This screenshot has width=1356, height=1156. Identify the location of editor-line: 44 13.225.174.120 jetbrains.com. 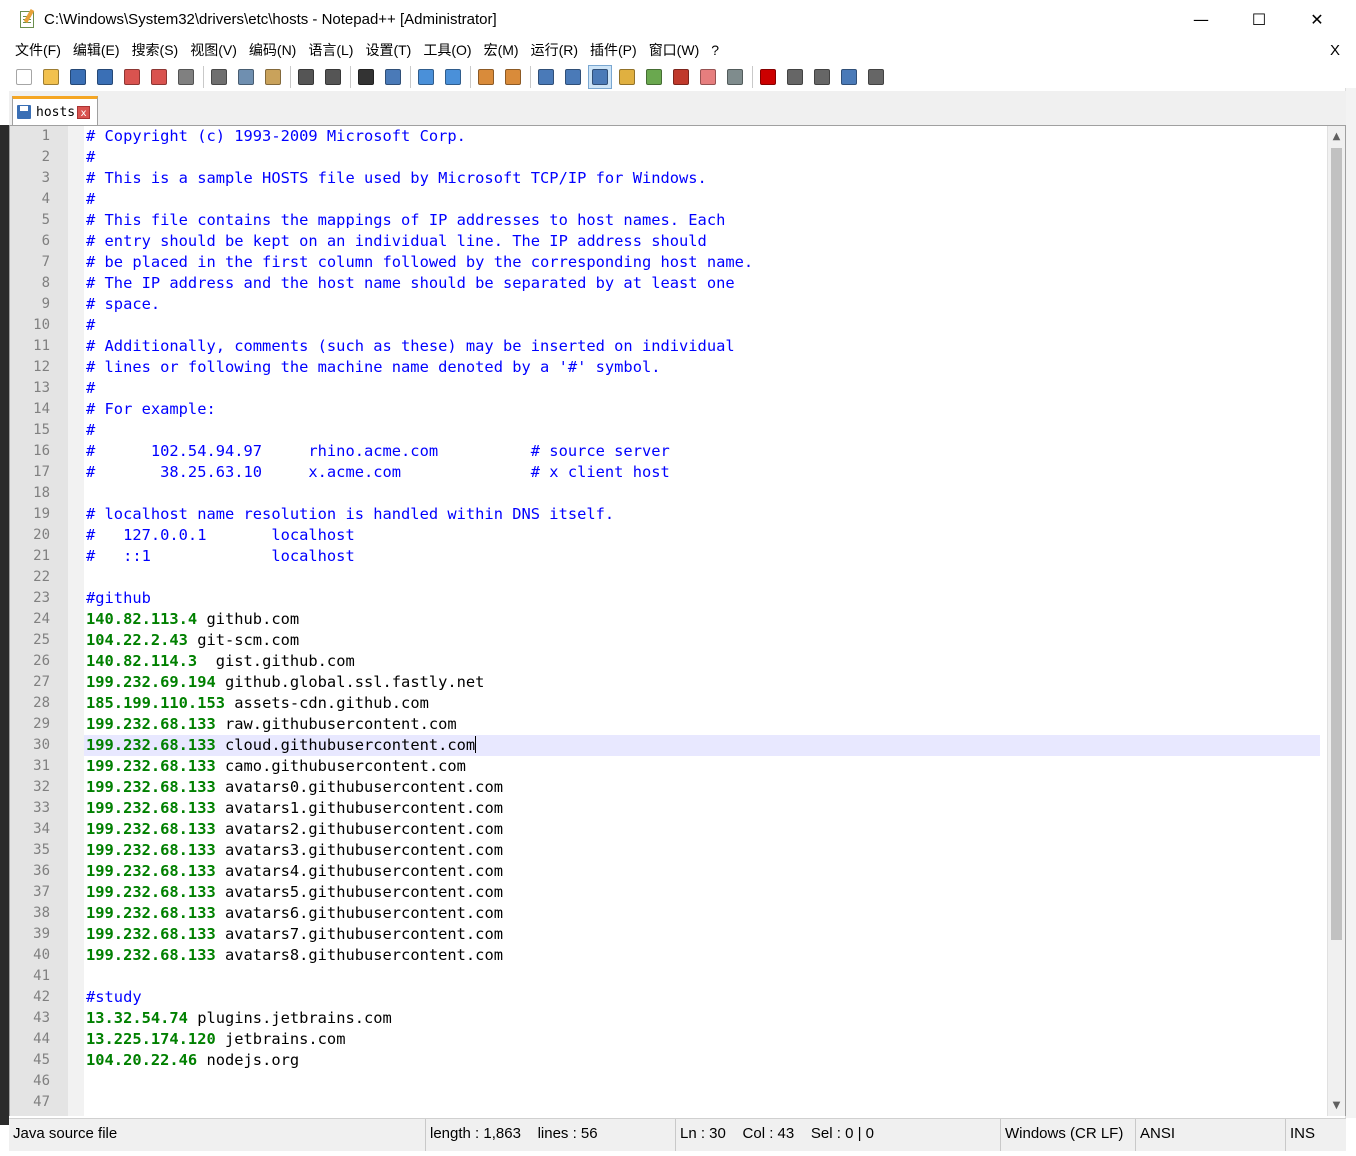
(665, 1039).